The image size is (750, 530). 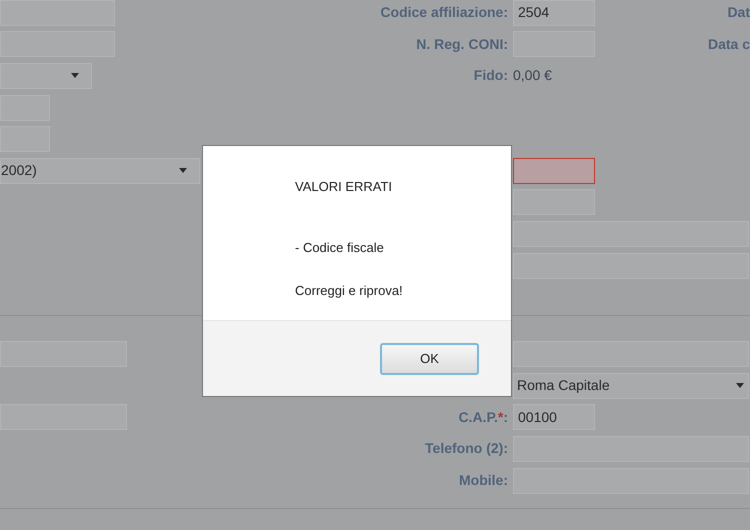 What do you see at coordinates (340, 247) in the screenshot?
I see `error-item: - Codice fiscale` at bounding box center [340, 247].